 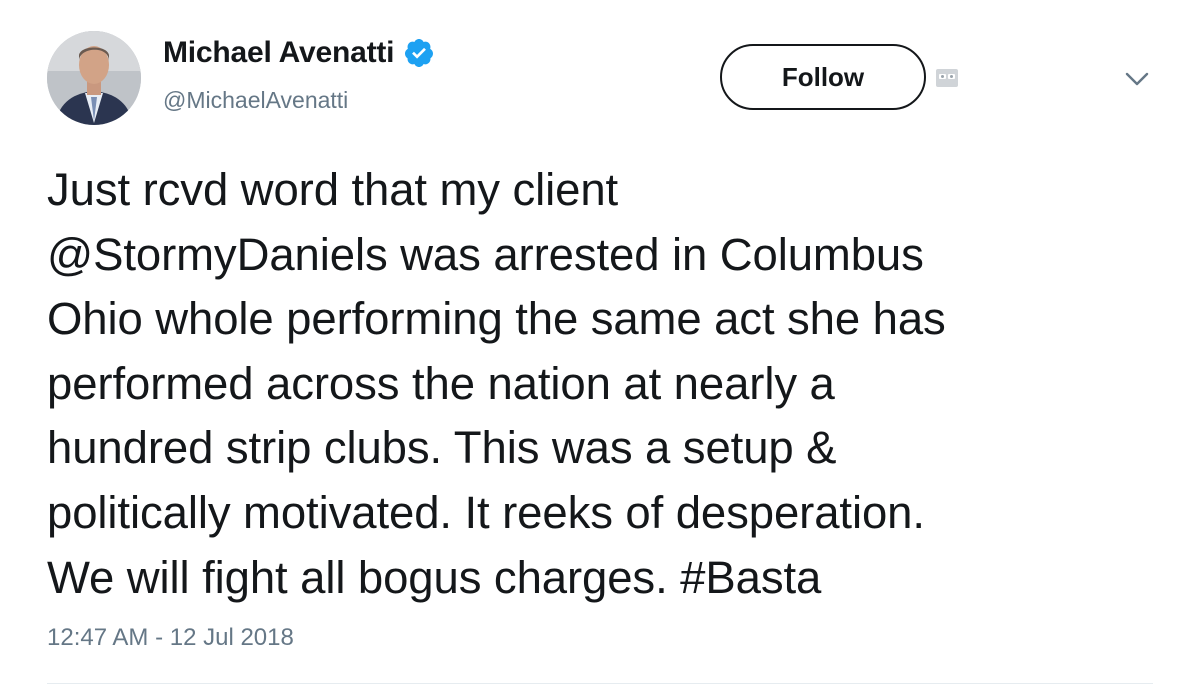 What do you see at coordinates (1137, 79) in the screenshot?
I see `chevron-down-icon` at bounding box center [1137, 79].